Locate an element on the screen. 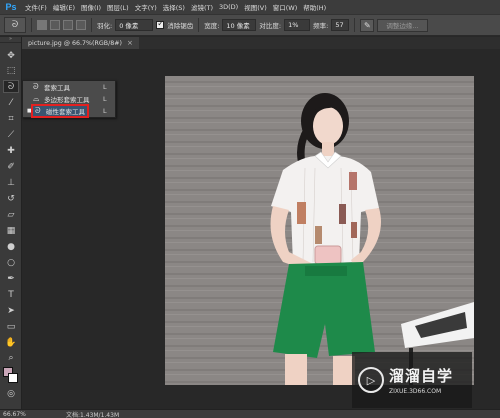 Image resolution: width=500 pixels, height=418 pixels. document-tab: picture.jpg @ 66.7%(RGB/8#) × is located at coordinates (80, 43).